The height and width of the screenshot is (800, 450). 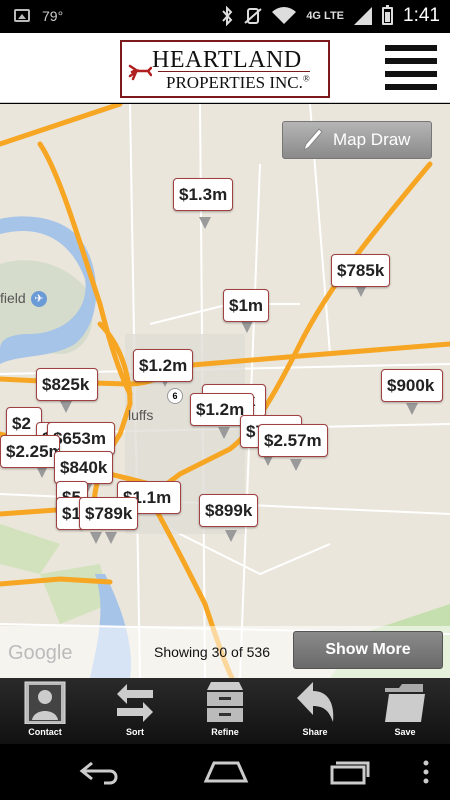 What do you see at coordinates (361, 270) in the screenshot?
I see `listing-price-pin: $785k` at bounding box center [361, 270].